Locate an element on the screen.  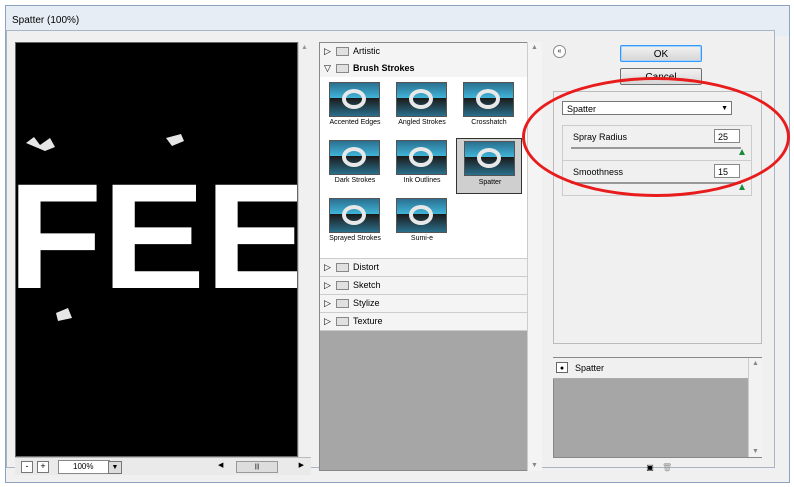
annotation-ellipse is located at coordinates (656, 137).